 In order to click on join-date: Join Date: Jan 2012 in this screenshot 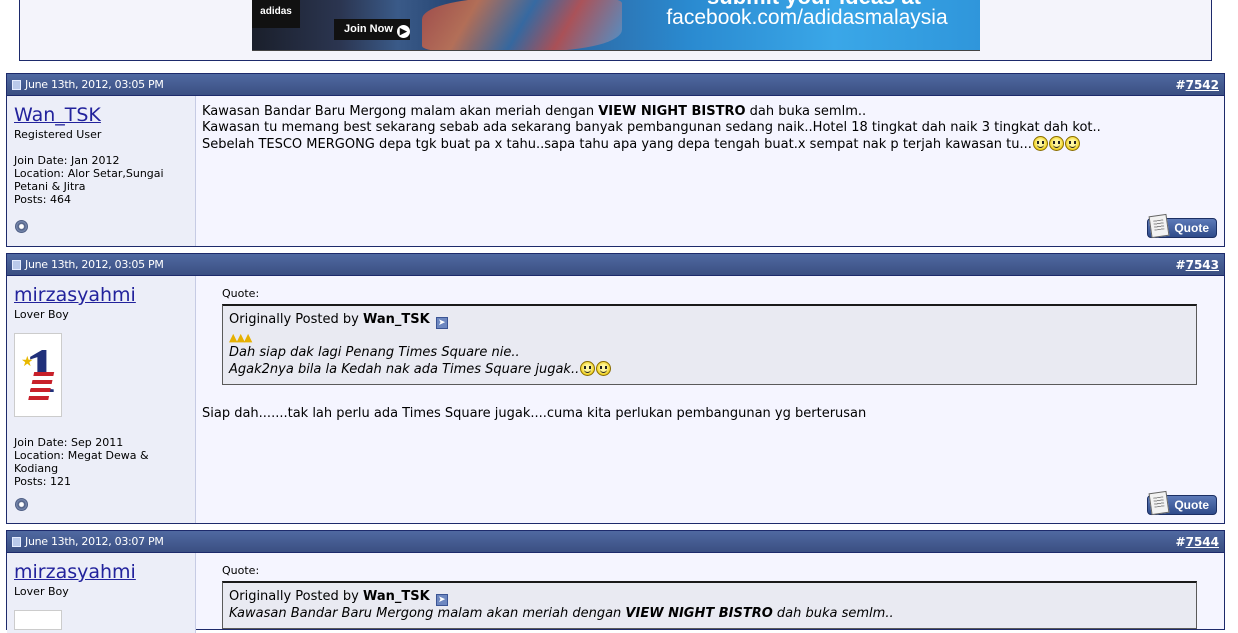, I will do `click(67, 160)`.